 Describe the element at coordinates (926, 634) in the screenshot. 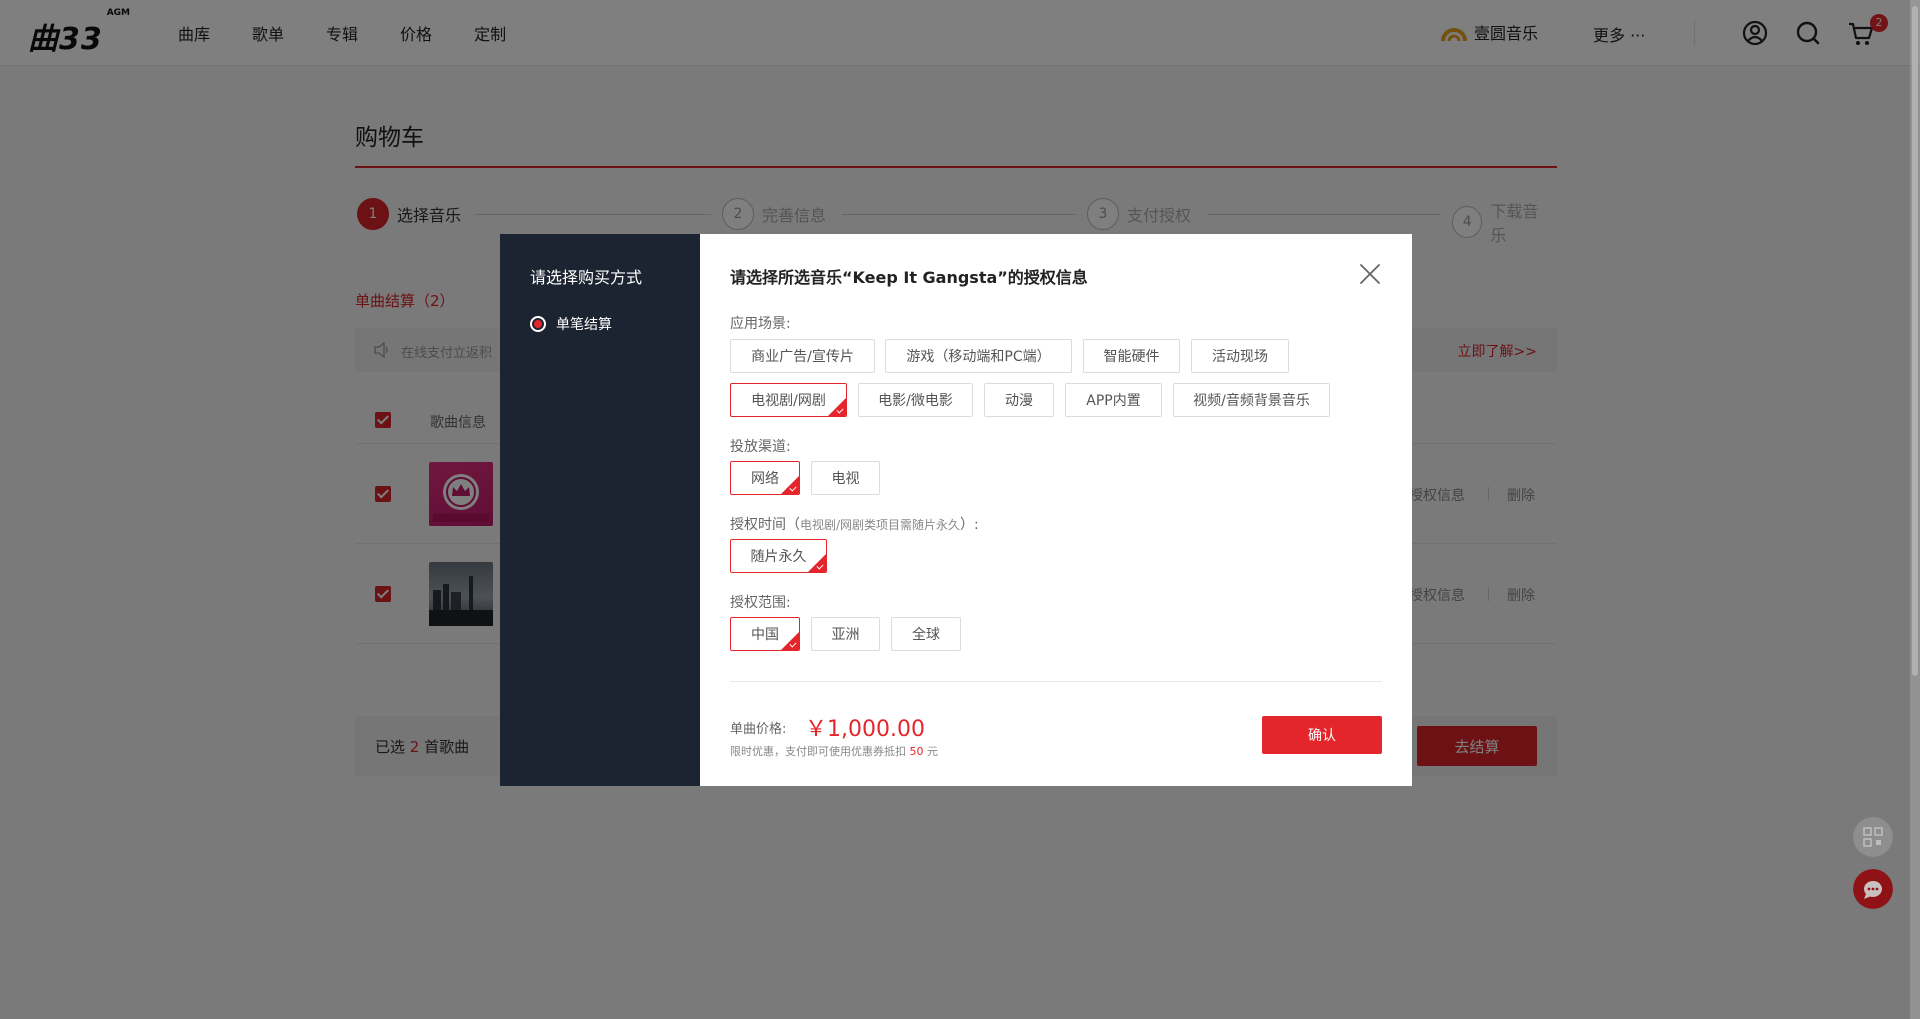

I see `range-option: 全球` at that location.